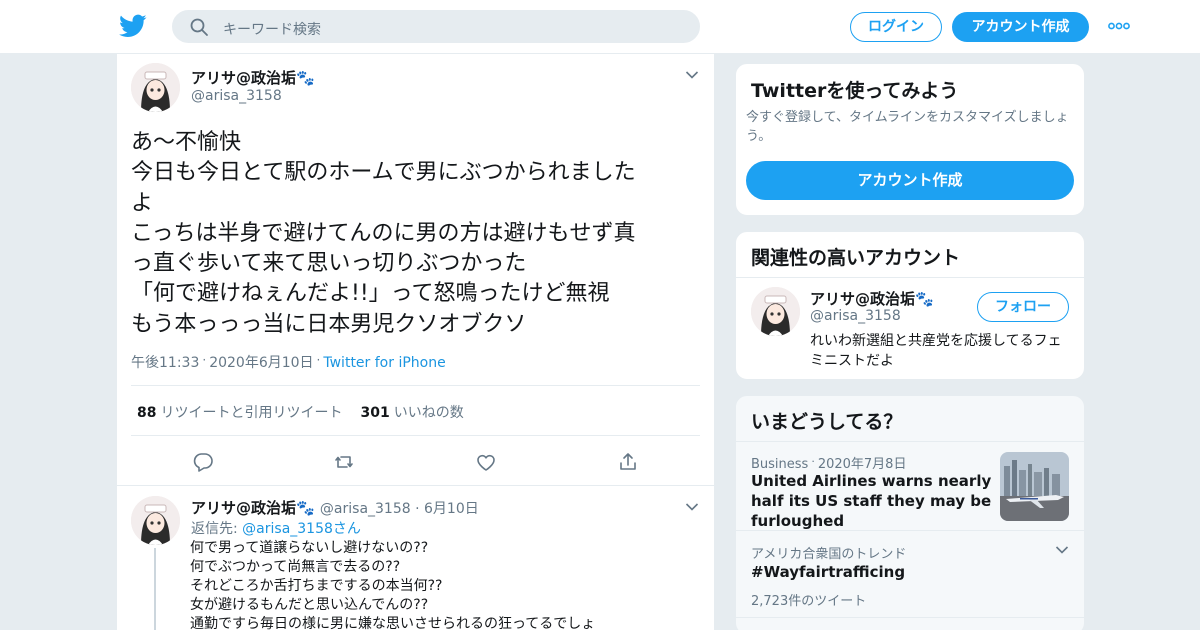 This screenshot has width=1200, height=630. What do you see at coordinates (344, 462) in the screenshot?
I see `retweet-icon` at bounding box center [344, 462].